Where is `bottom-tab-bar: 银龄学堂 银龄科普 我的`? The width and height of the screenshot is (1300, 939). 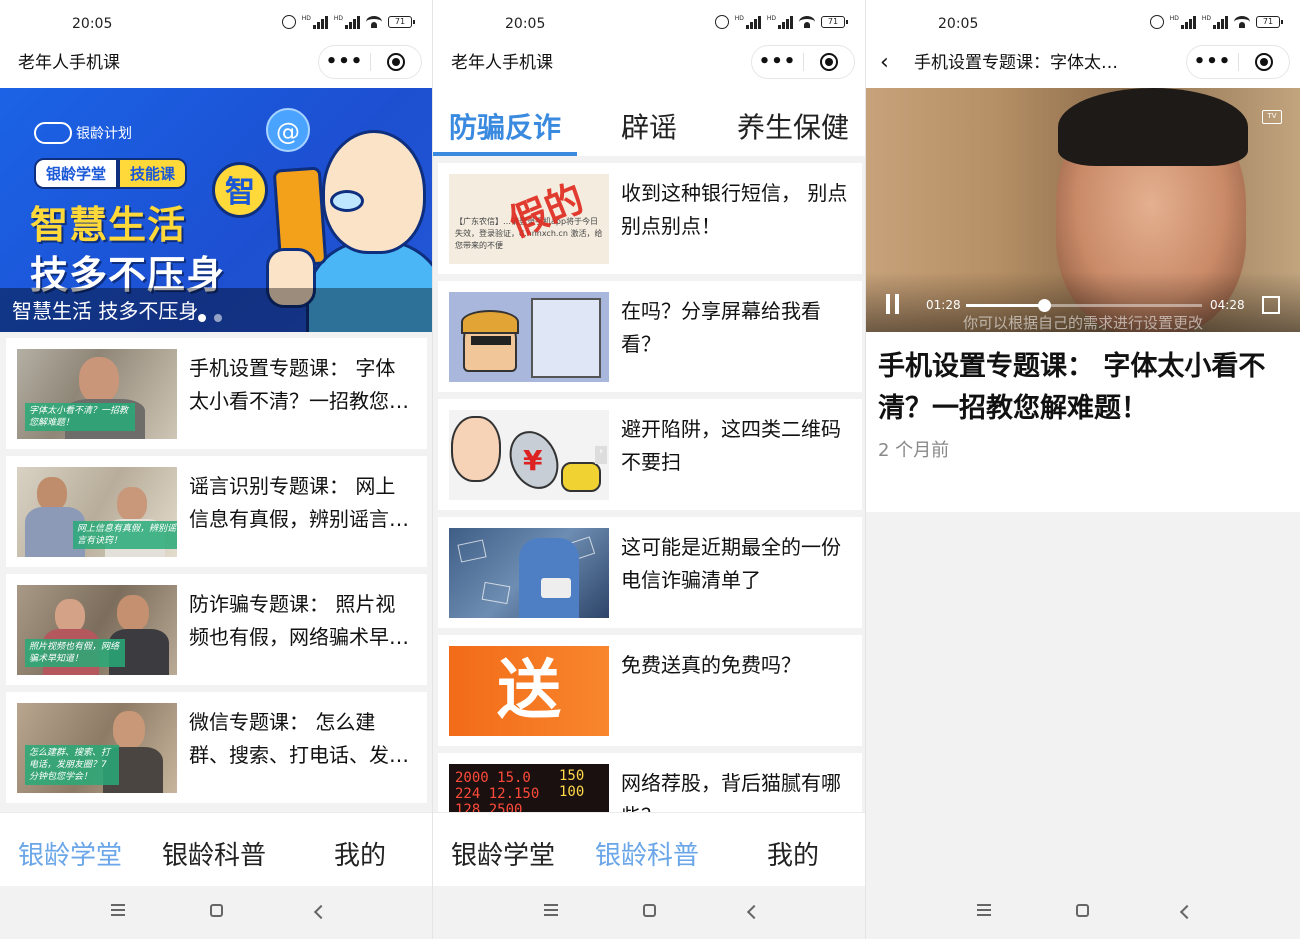
bottom-tab-bar: 银龄学堂 银龄科普 我的 is located at coordinates (649, 849).